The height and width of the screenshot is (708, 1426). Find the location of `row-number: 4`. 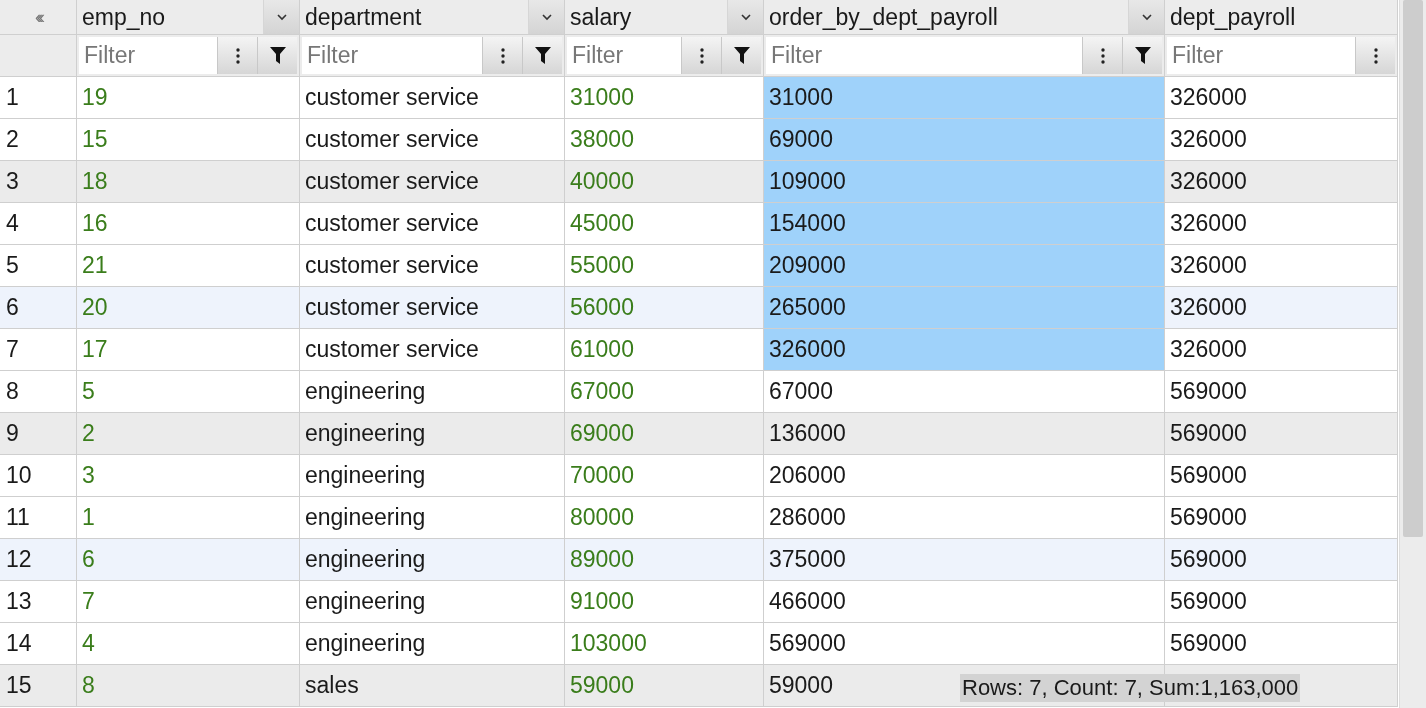

row-number: 4 is located at coordinates (38, 224).